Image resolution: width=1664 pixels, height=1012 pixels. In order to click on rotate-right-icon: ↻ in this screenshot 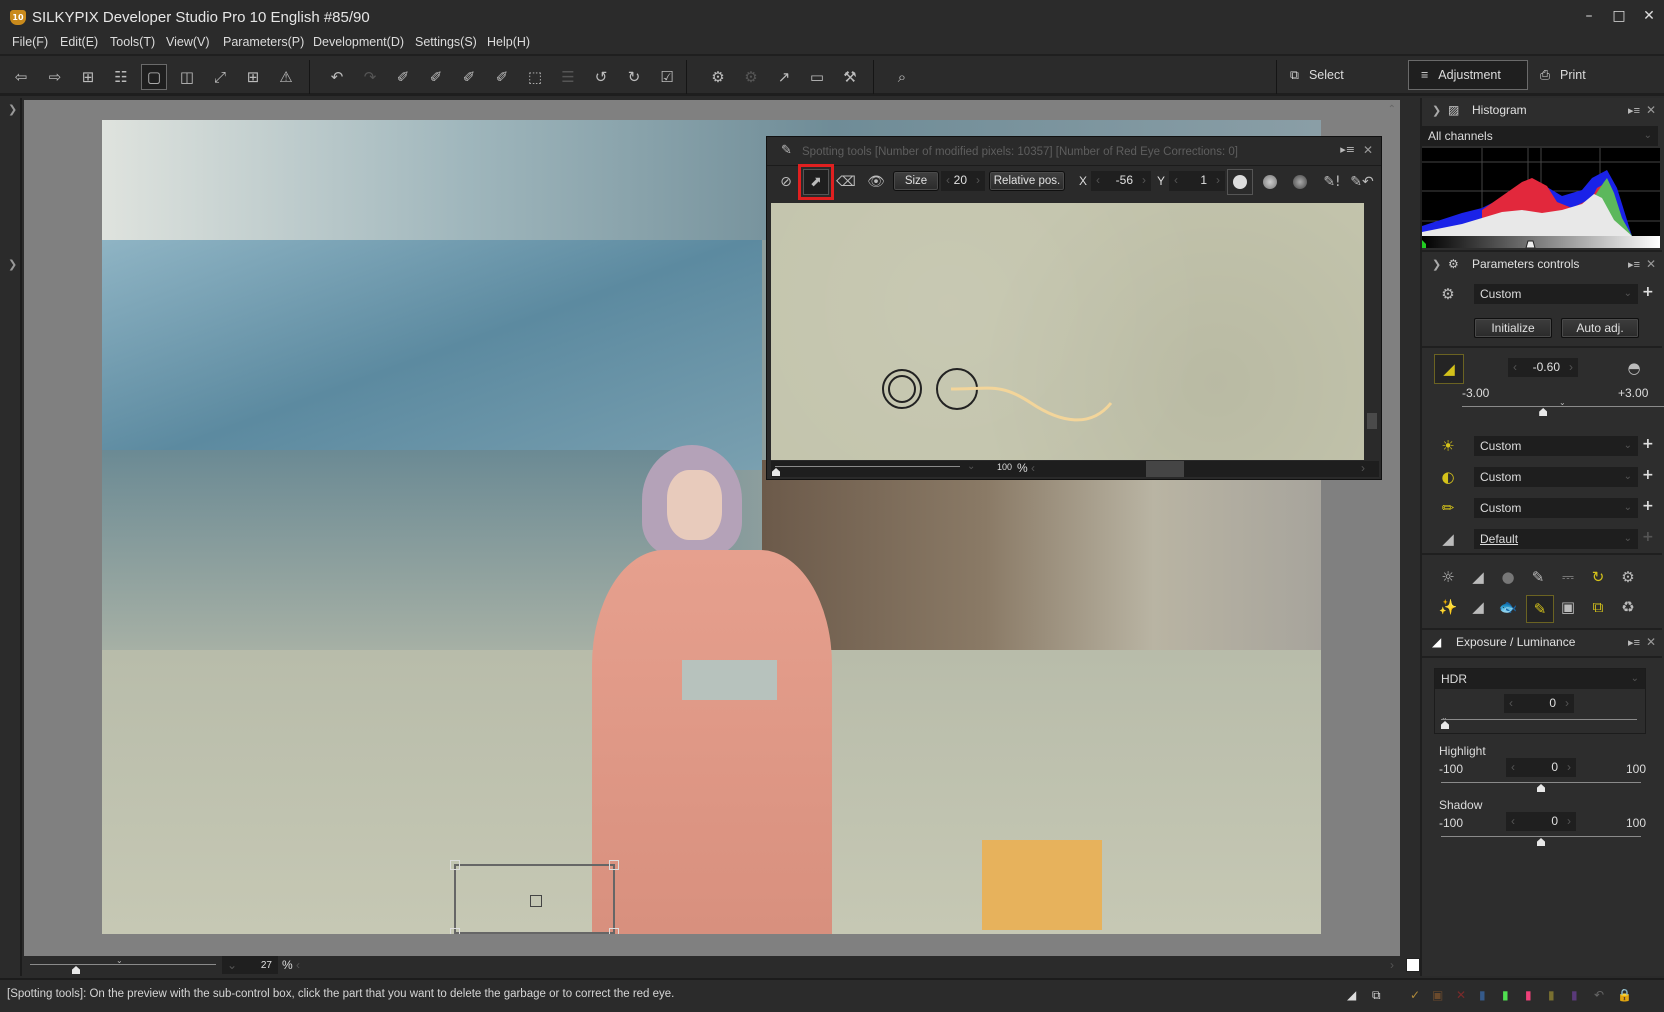, I will do `click(634, 77)`.